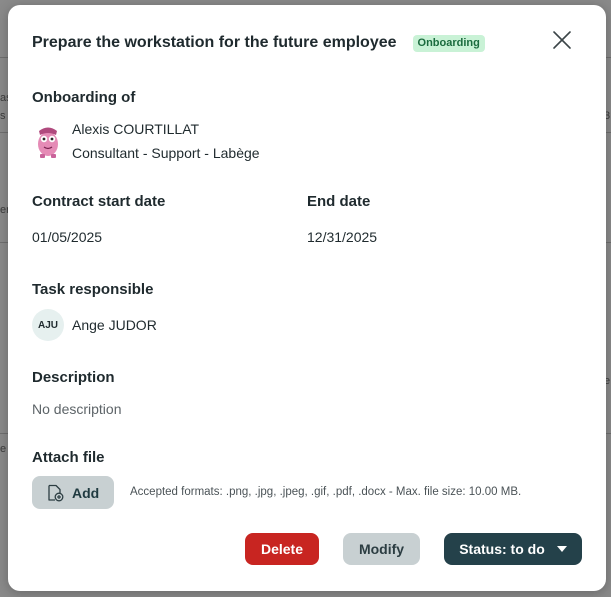 The width and height of the screenshot is (611, 597). I want to click on description-section-title: Description, so click(73, 377).